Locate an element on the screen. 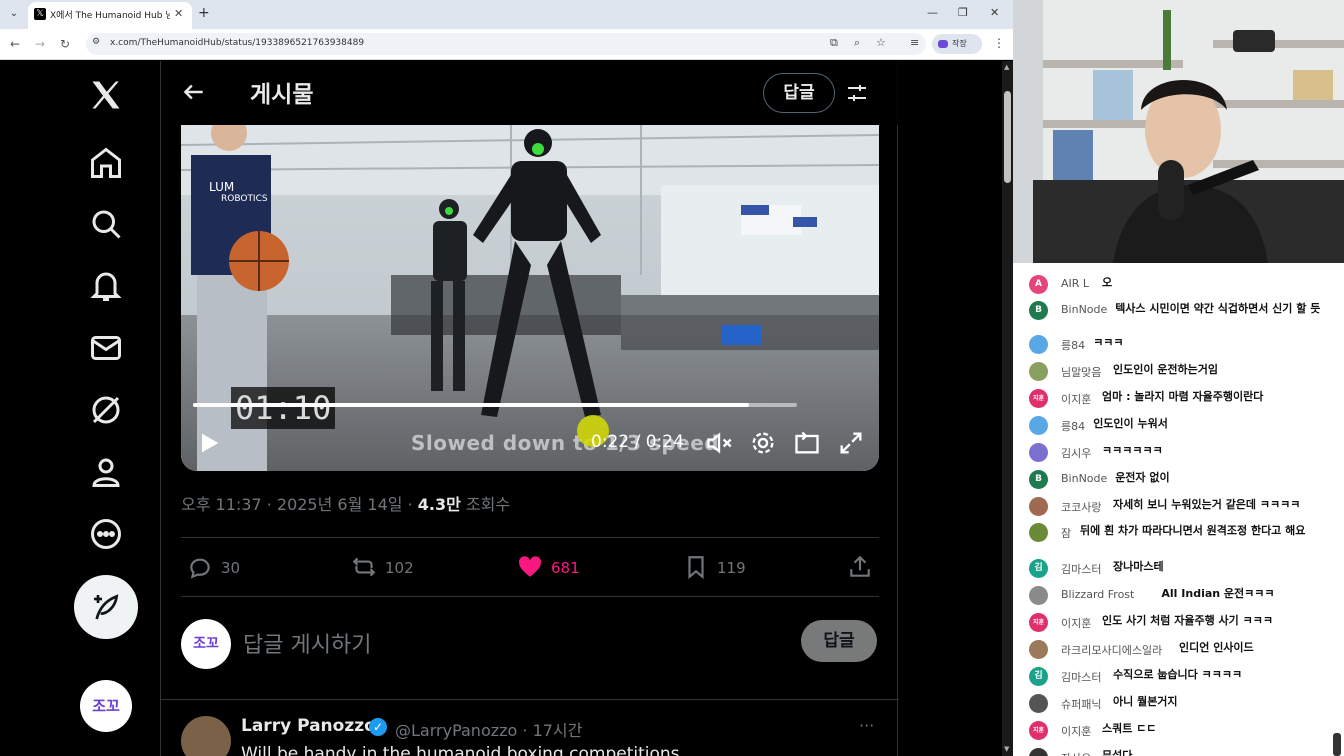  search-icon is located at coordinates (106, 224).